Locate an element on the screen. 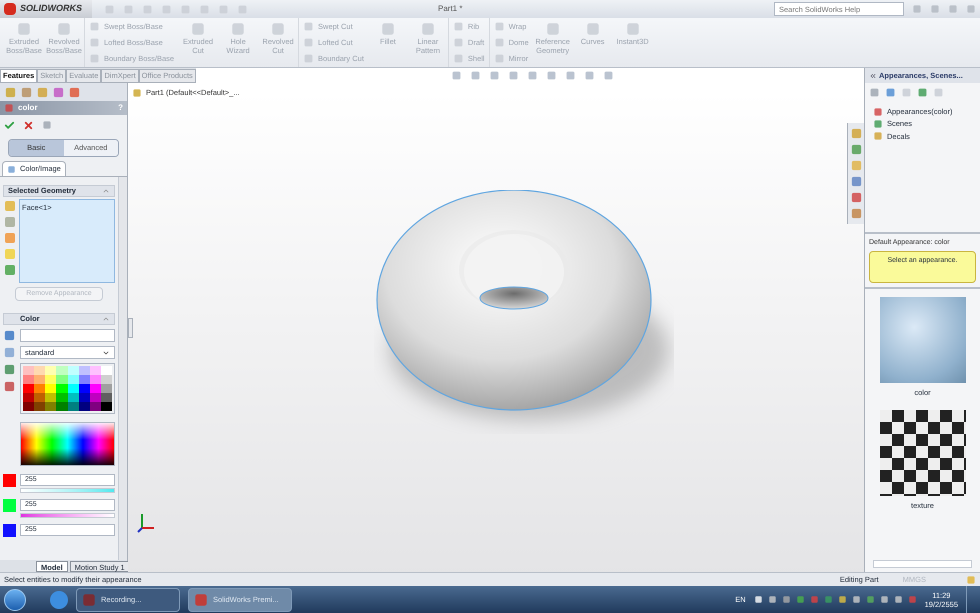 This screenshot has width=980, height=613. palette-drawing is located at coordinates (67, 388).